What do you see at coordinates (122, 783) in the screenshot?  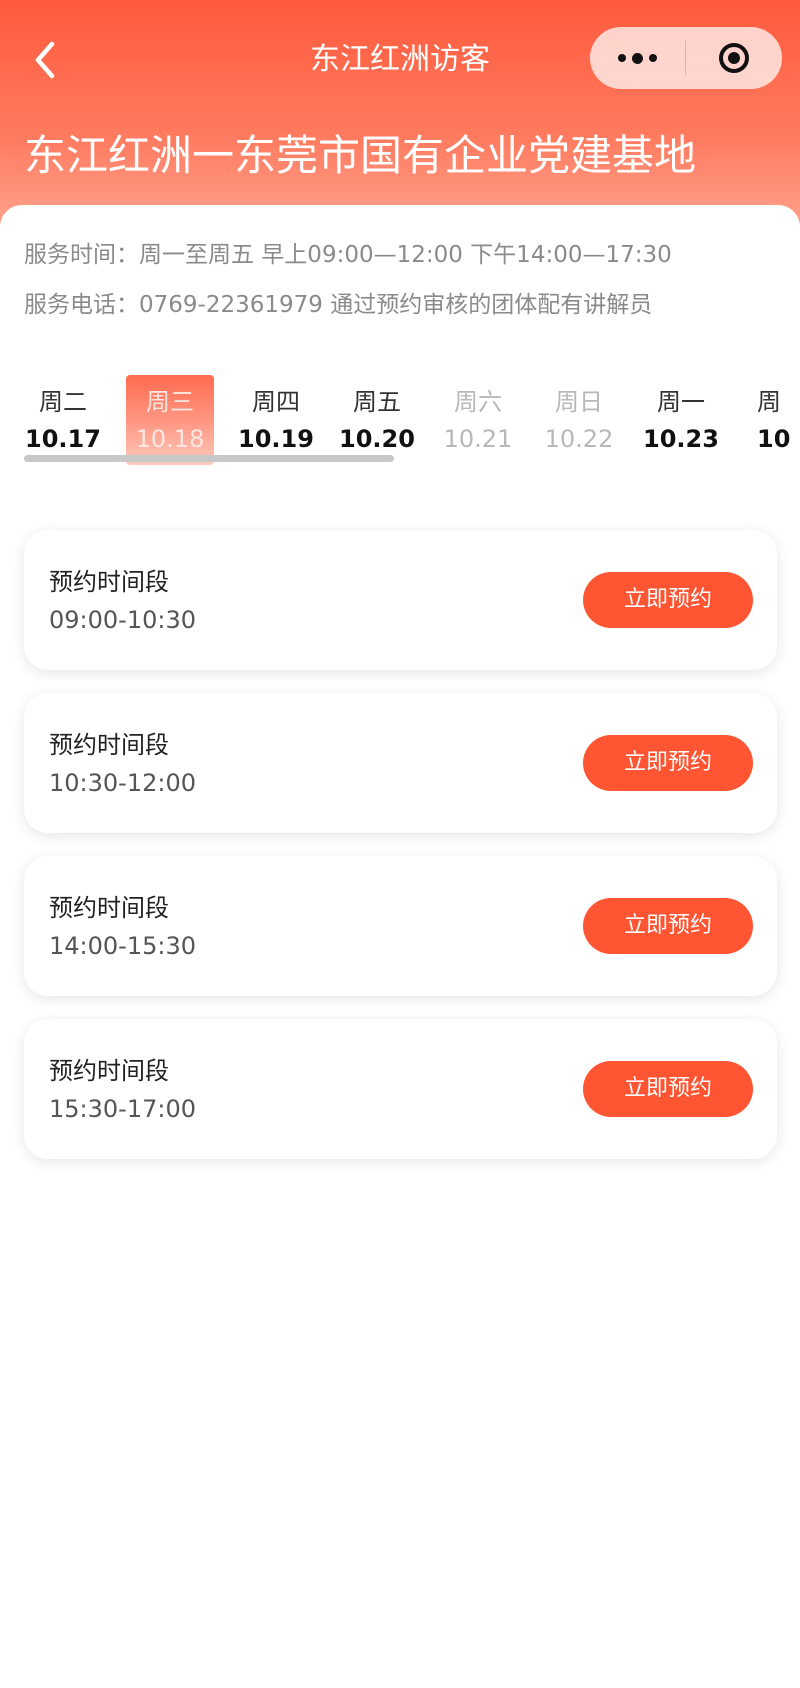 I see `slot-time: 10:30-12:00` at bounding box center [122, 783].